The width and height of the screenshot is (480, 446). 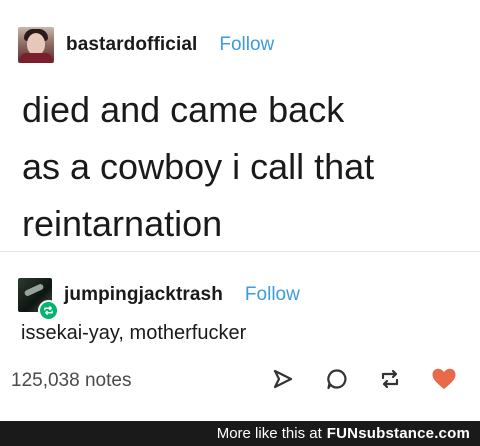 What do you see at coordinates (283, 379) in the screenshot?
I see `share-icon` at bounding box center [283, 379].